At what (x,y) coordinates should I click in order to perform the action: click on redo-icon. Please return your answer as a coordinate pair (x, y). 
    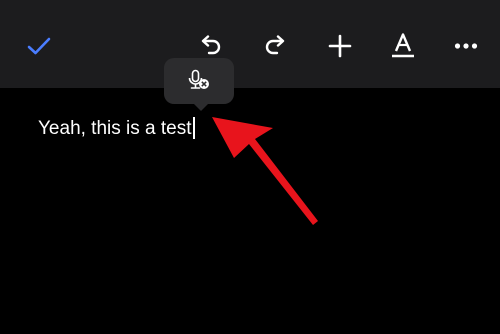
    Looking at the image, I should click on (275, 45).